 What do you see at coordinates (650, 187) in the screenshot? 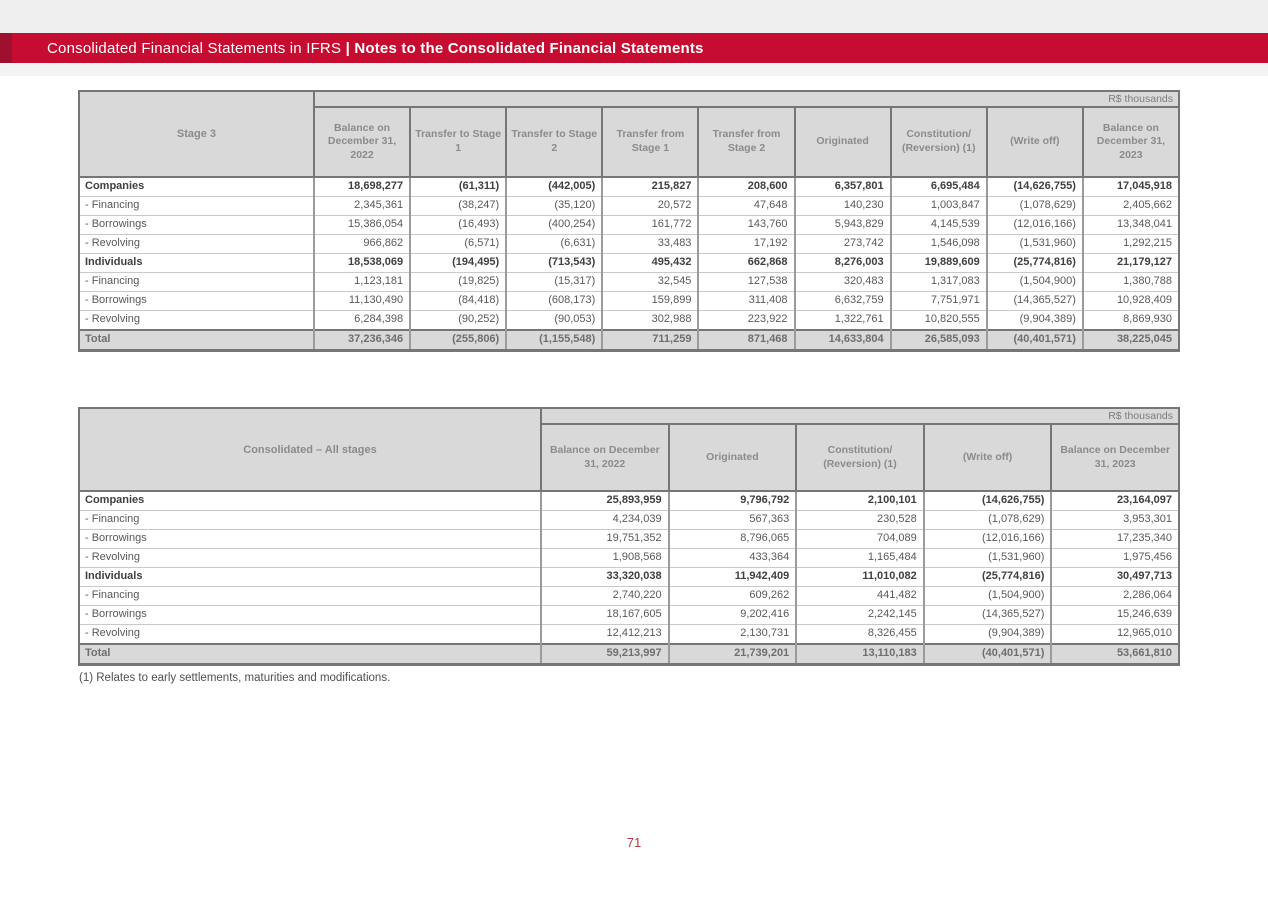
I see `value-cell: 215,827` at bounding box center [650, 187].